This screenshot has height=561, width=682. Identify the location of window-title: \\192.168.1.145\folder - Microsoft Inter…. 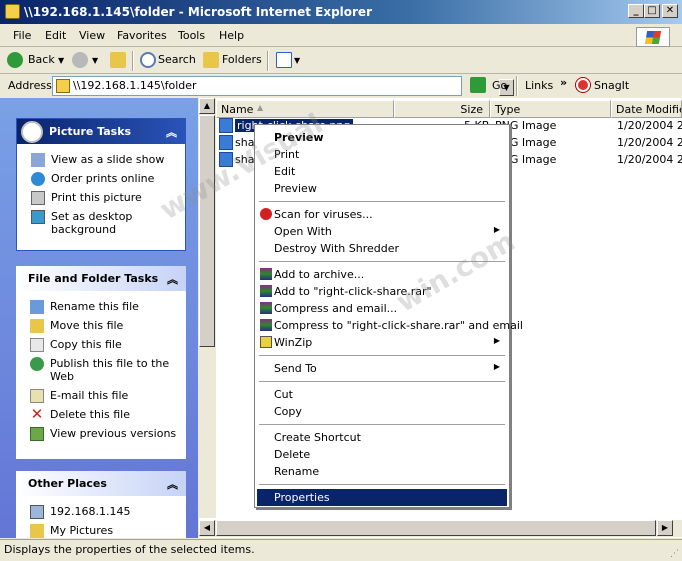
(198, 12).